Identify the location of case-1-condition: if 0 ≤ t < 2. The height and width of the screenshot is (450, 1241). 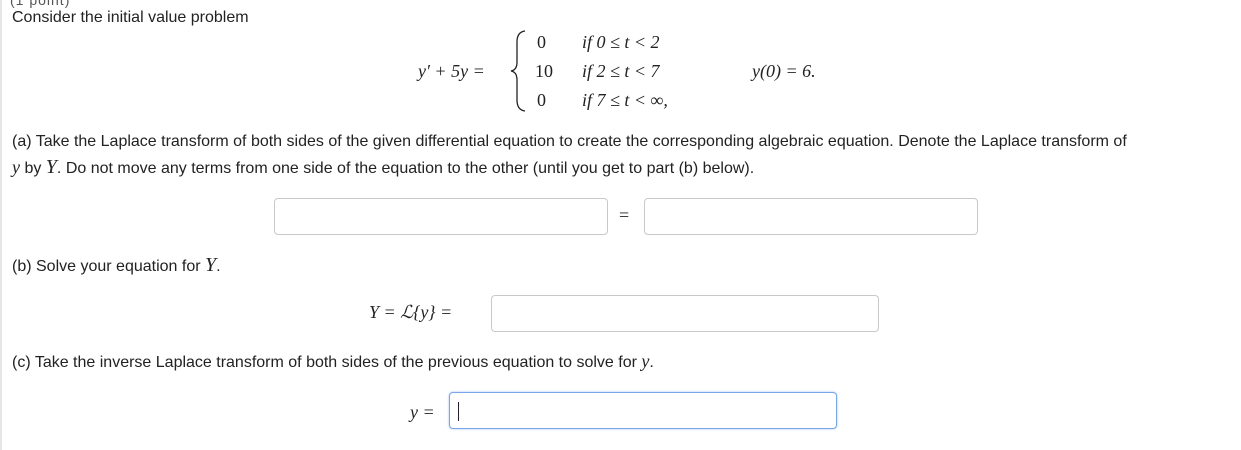
(621, 42).